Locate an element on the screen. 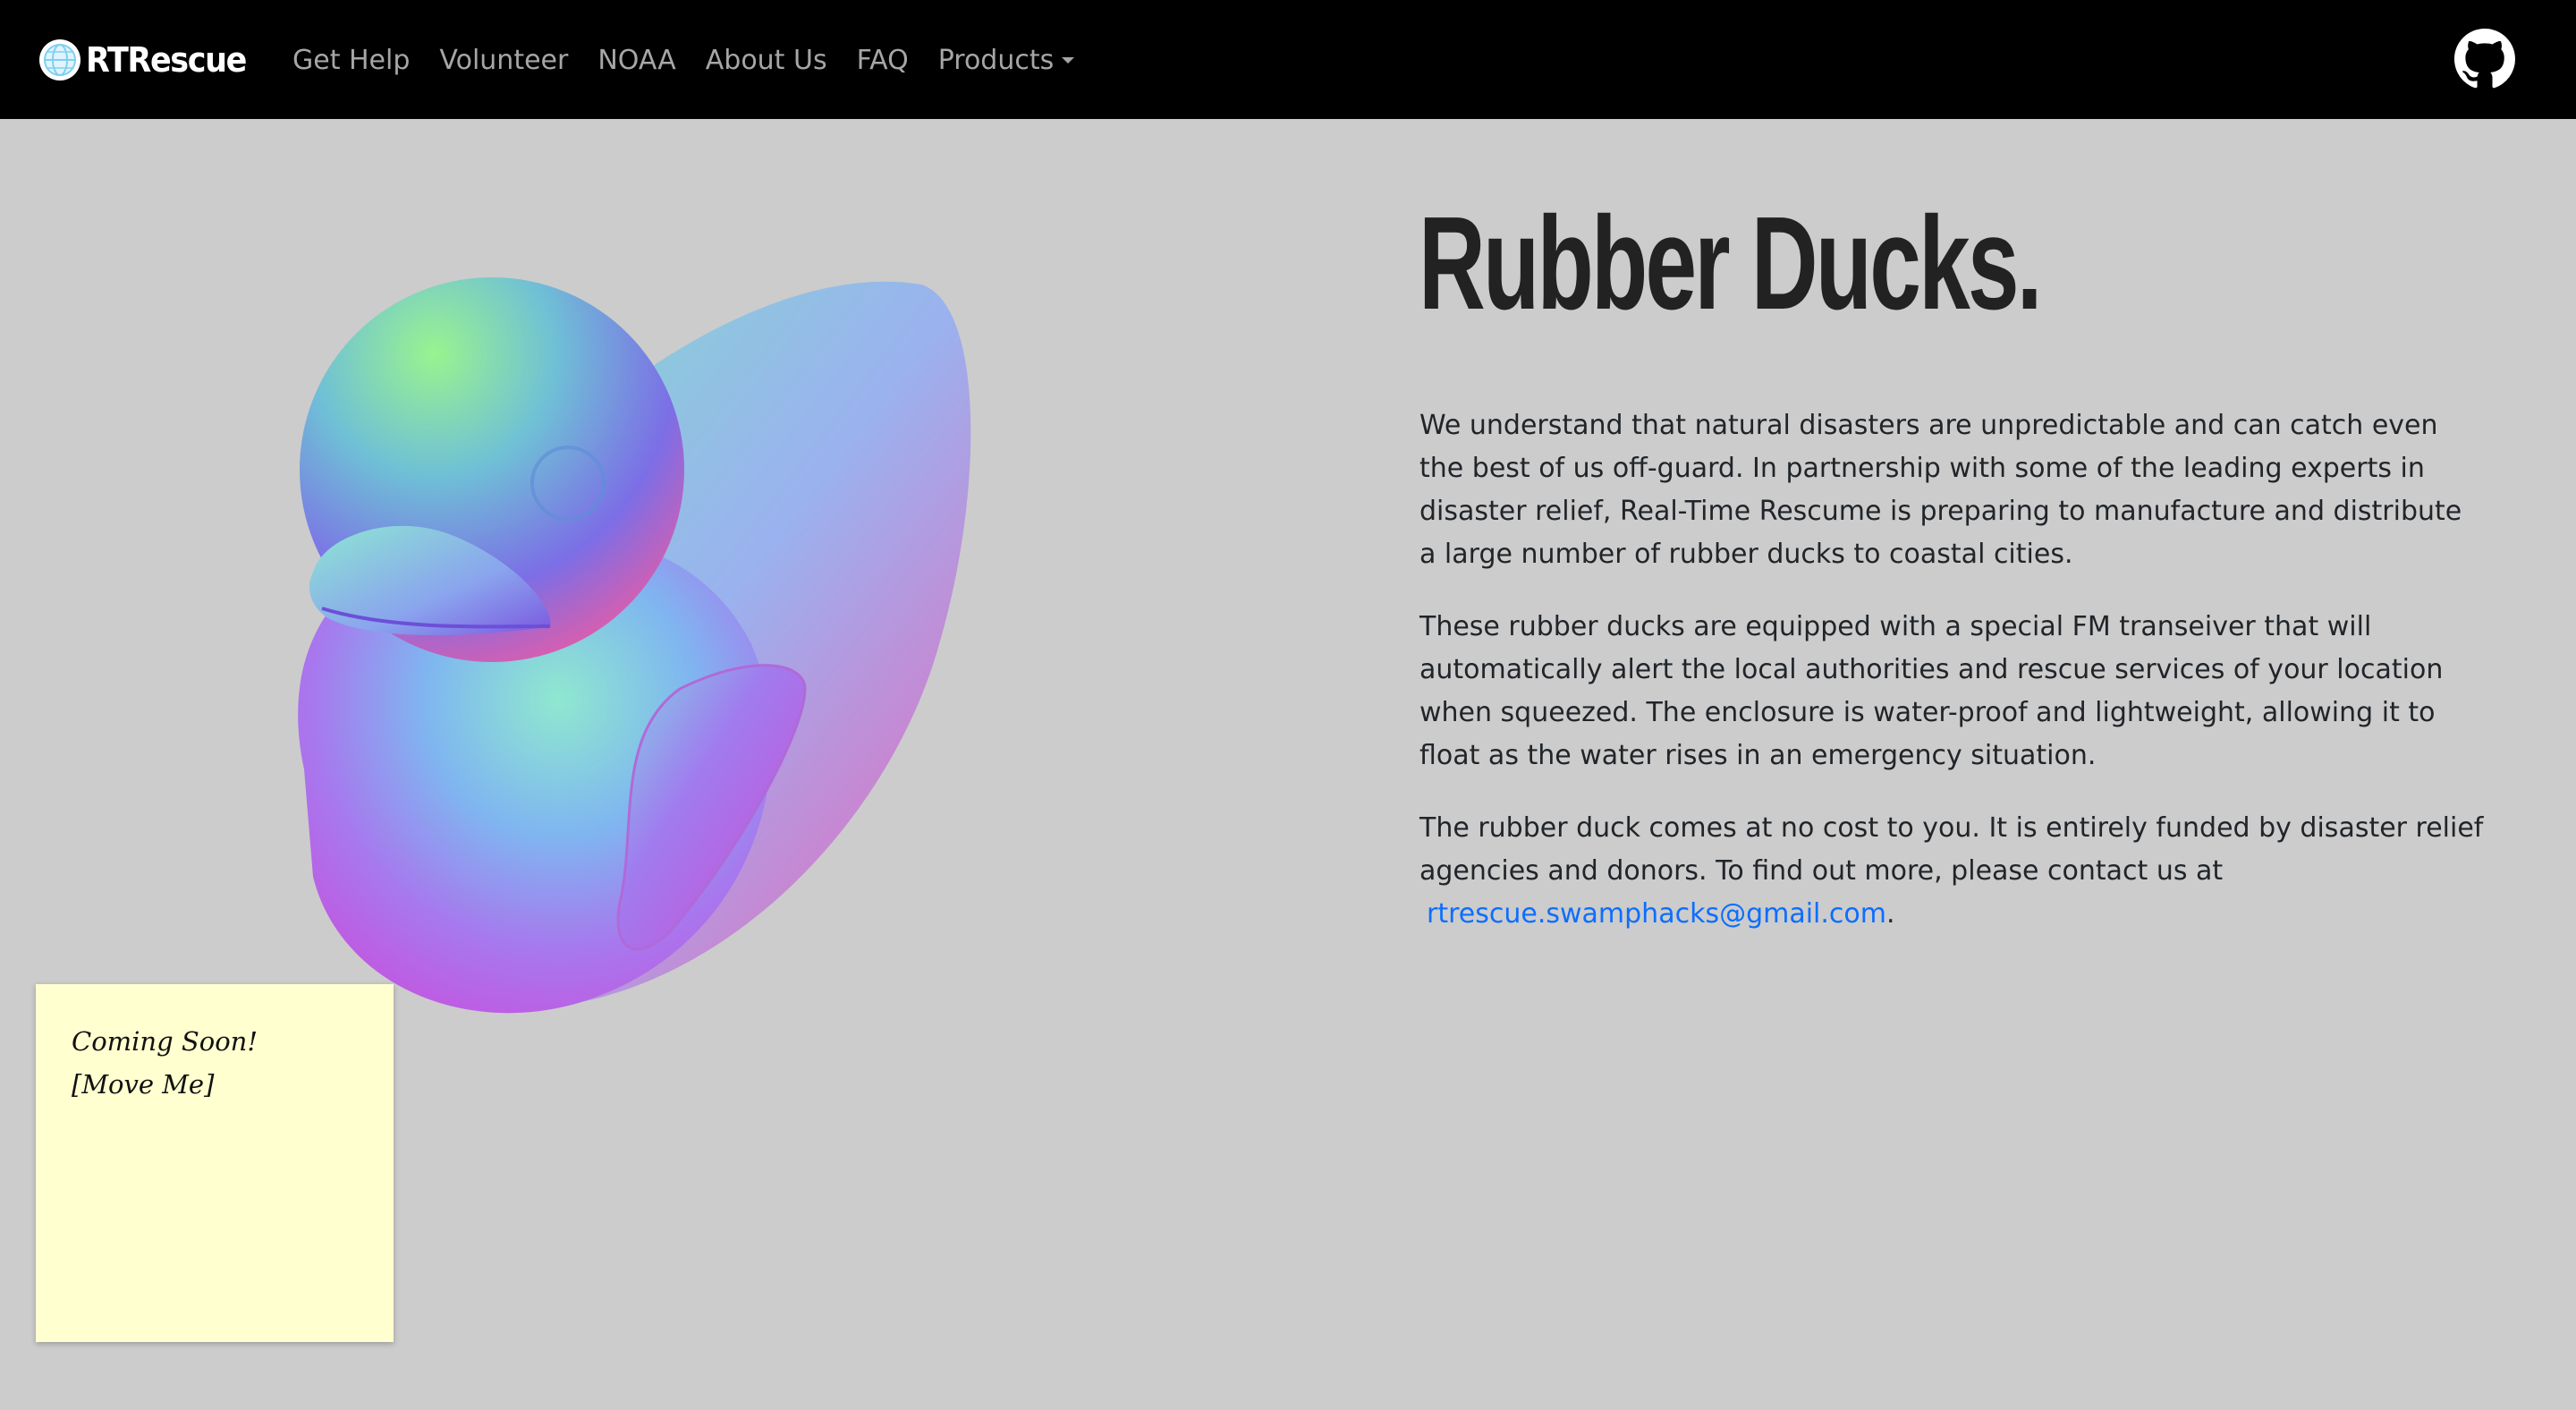 This screenshot has width=2576, height=1410. sticky-note: Coming Soon! [Move Me] is located at coordinates (215, 1163).